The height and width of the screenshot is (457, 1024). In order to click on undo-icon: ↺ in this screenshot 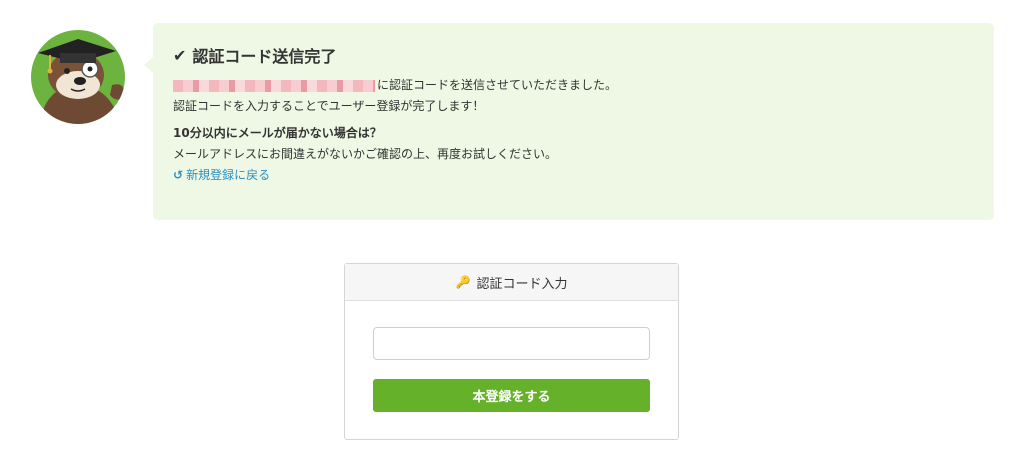, I will do `click(178, 175)`.